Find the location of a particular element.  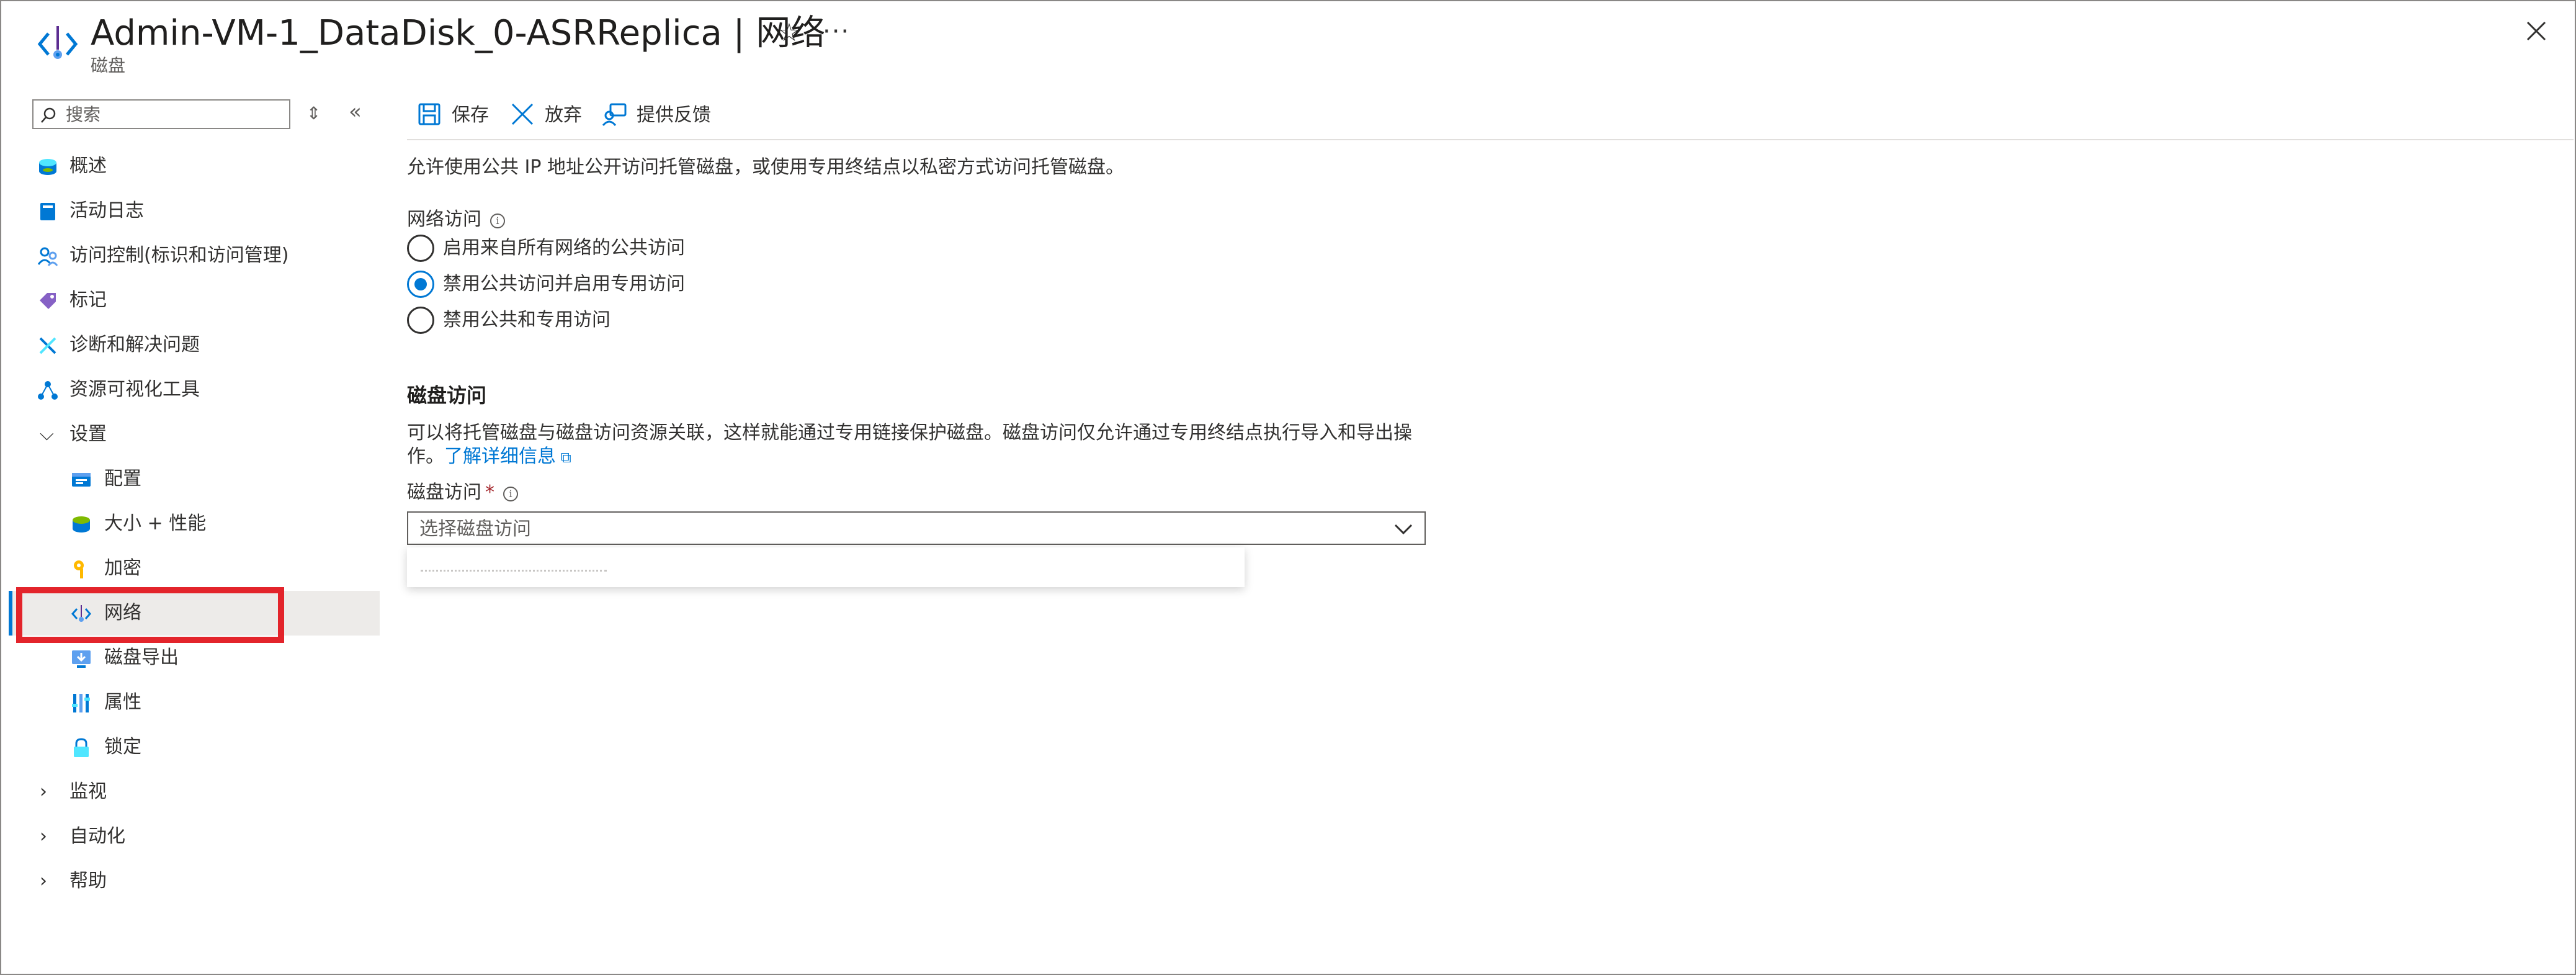

disk-access-description-end: 作。 is located at coordinates (425, 456).